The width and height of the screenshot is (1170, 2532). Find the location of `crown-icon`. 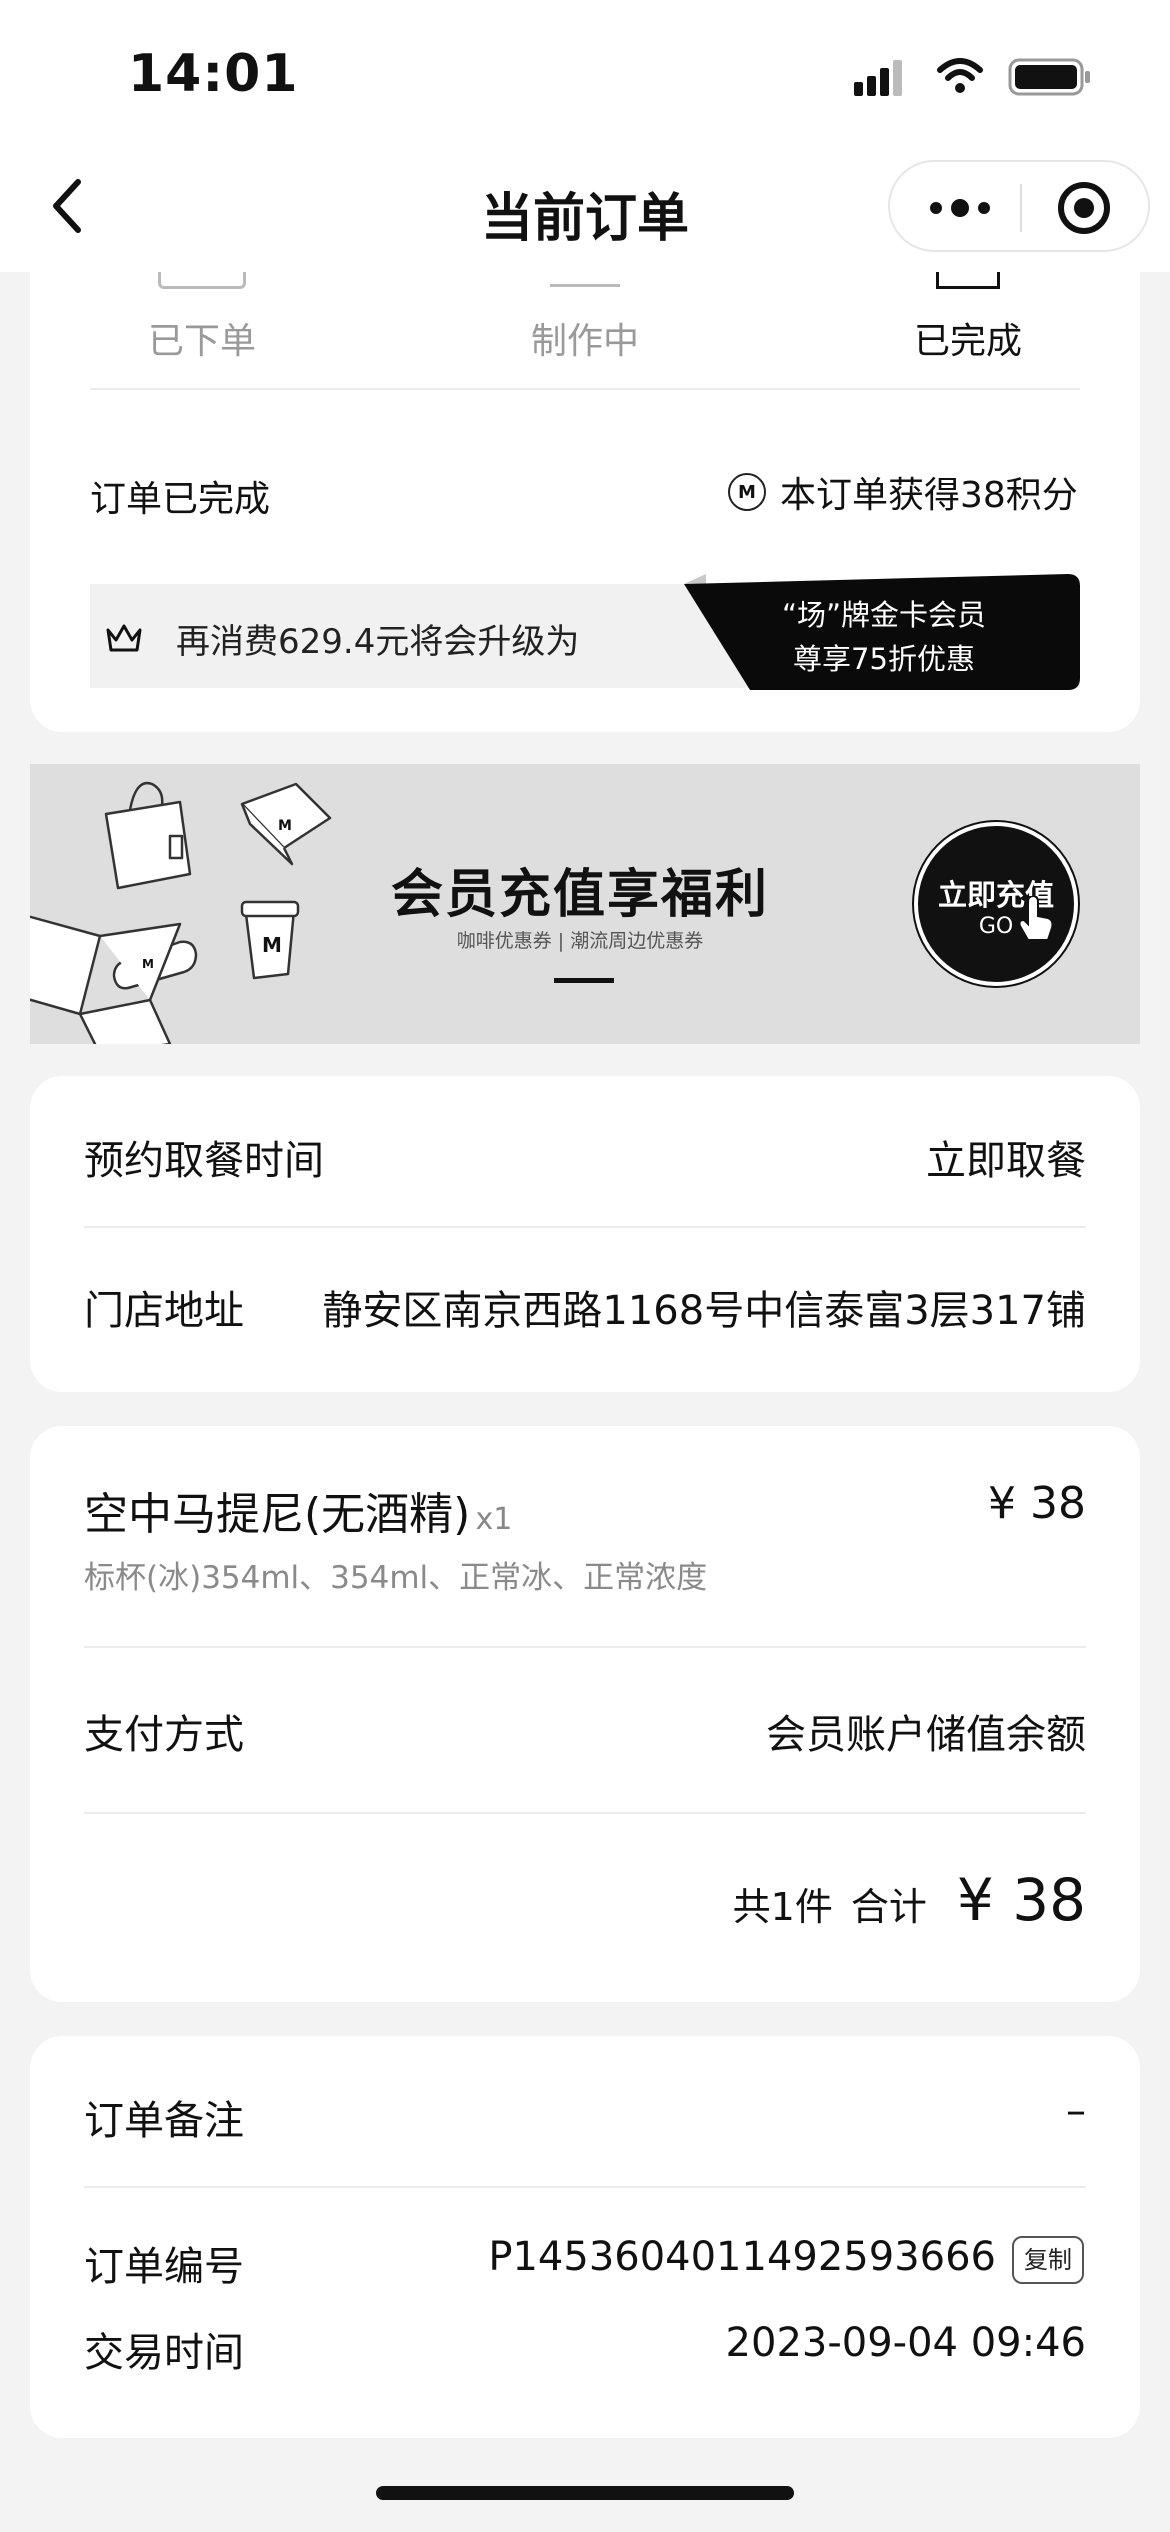

crown-icon is located at coordinates (124, 637).